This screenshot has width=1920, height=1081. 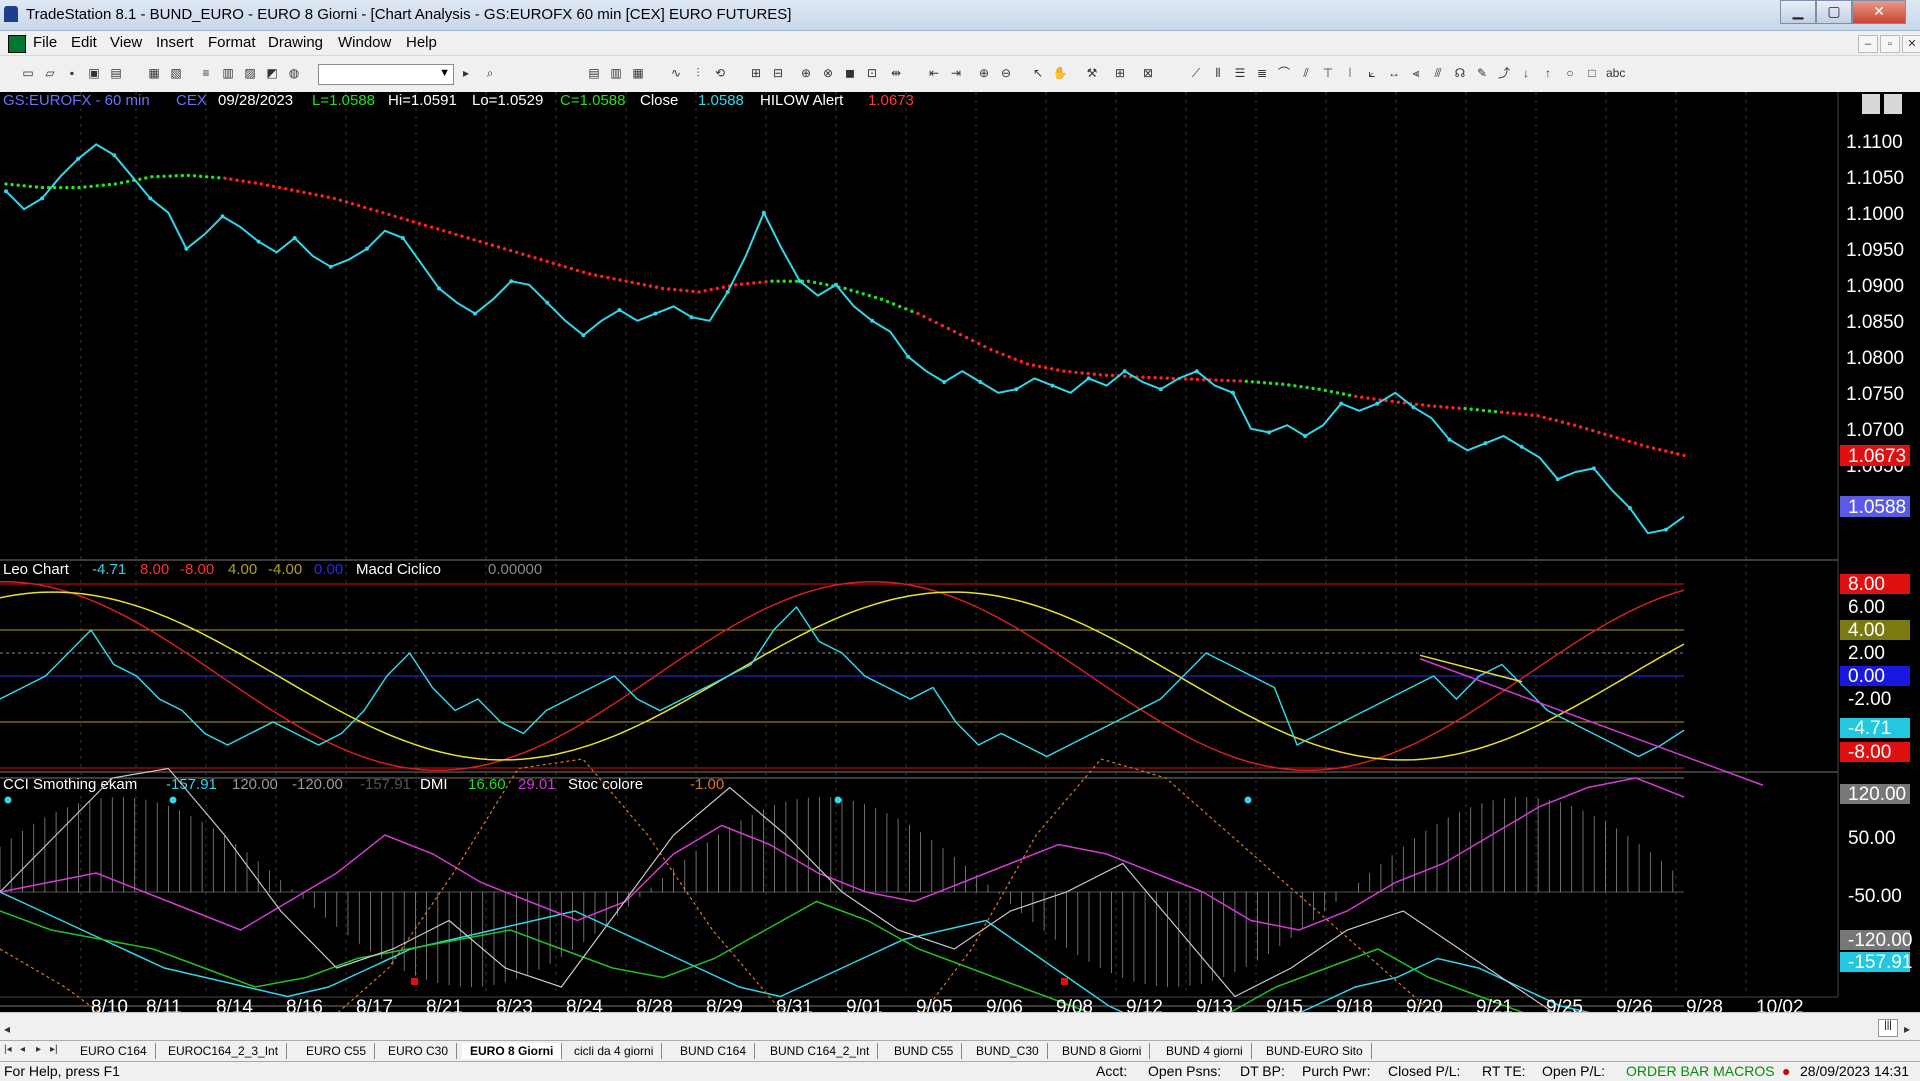 What do you see at coordinates (1798, 12) in the screenshot?
I see `minimize-button: ▁` at bounding box center [1798, 12].